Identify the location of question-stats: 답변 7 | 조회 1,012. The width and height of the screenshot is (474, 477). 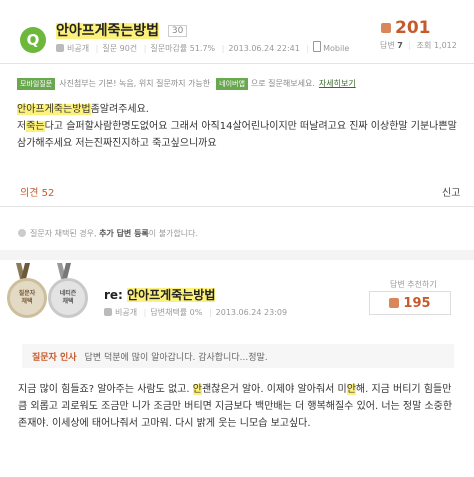
(418, 45).